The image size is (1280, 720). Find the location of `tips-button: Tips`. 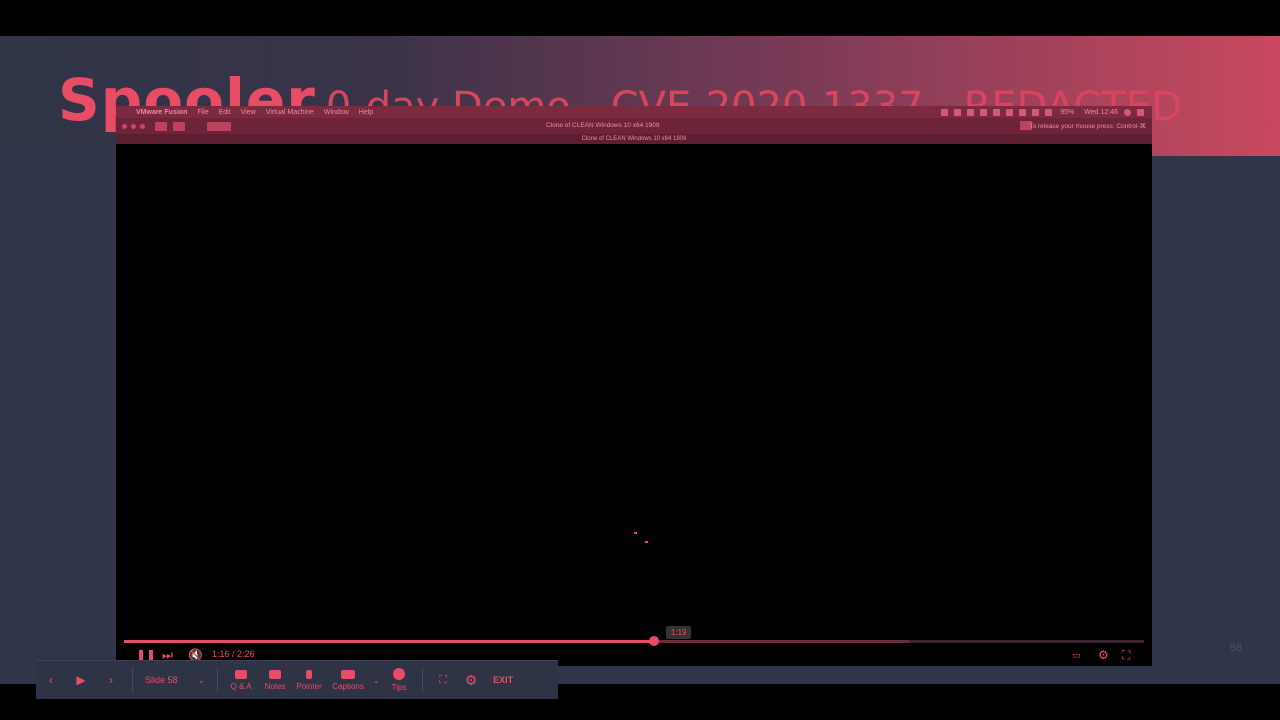

tips-button: Tips is located at coordinates (399, 680).